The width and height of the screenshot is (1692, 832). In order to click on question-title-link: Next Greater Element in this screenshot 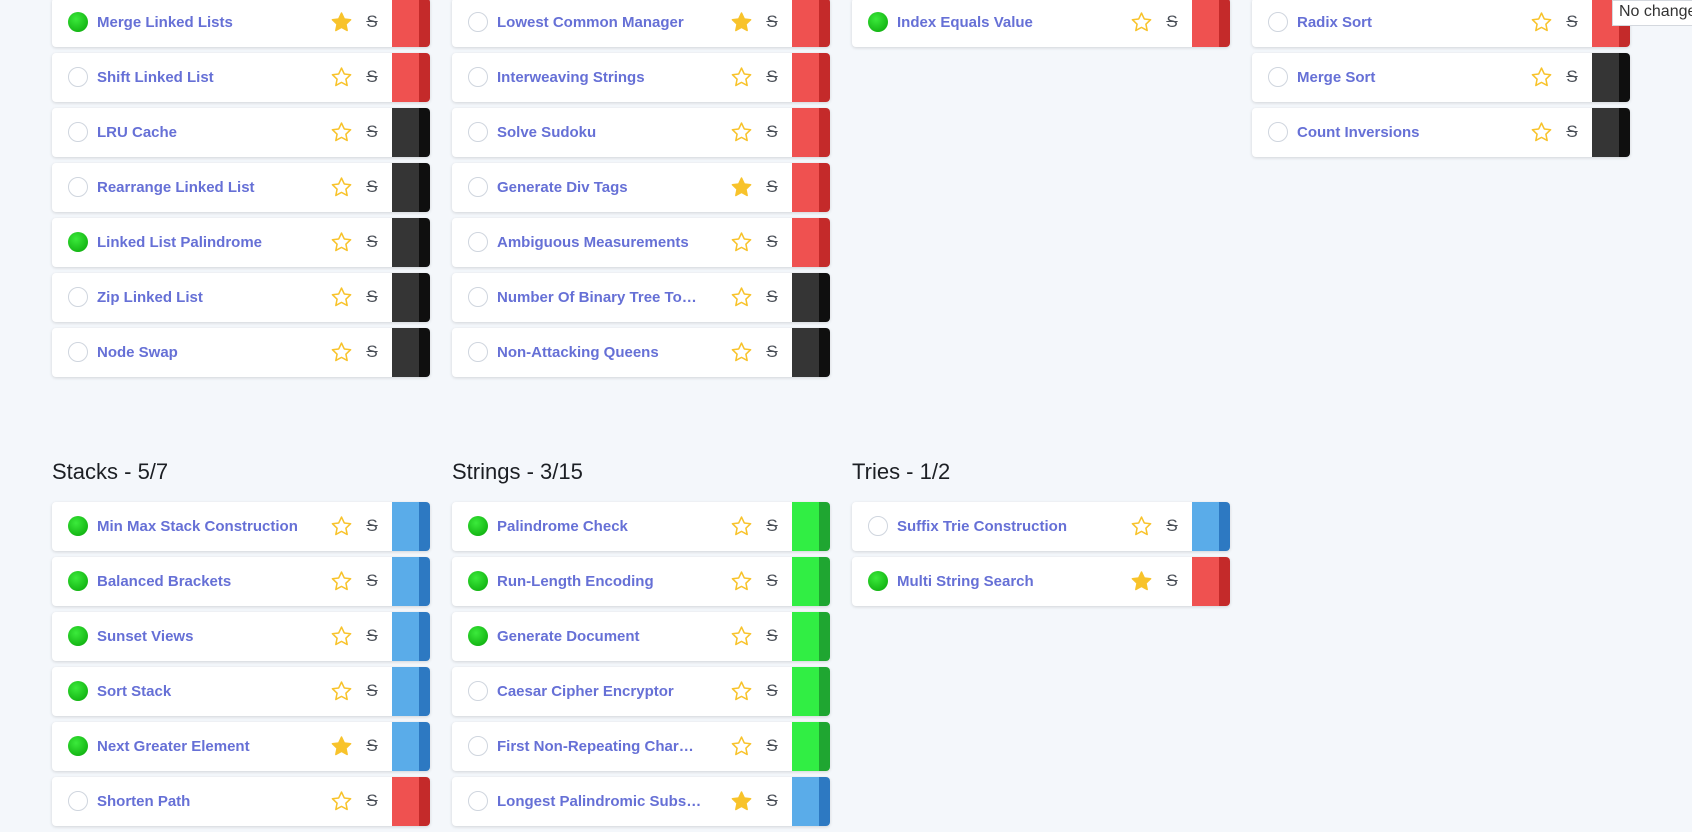, I will do `click(199, 746)`.